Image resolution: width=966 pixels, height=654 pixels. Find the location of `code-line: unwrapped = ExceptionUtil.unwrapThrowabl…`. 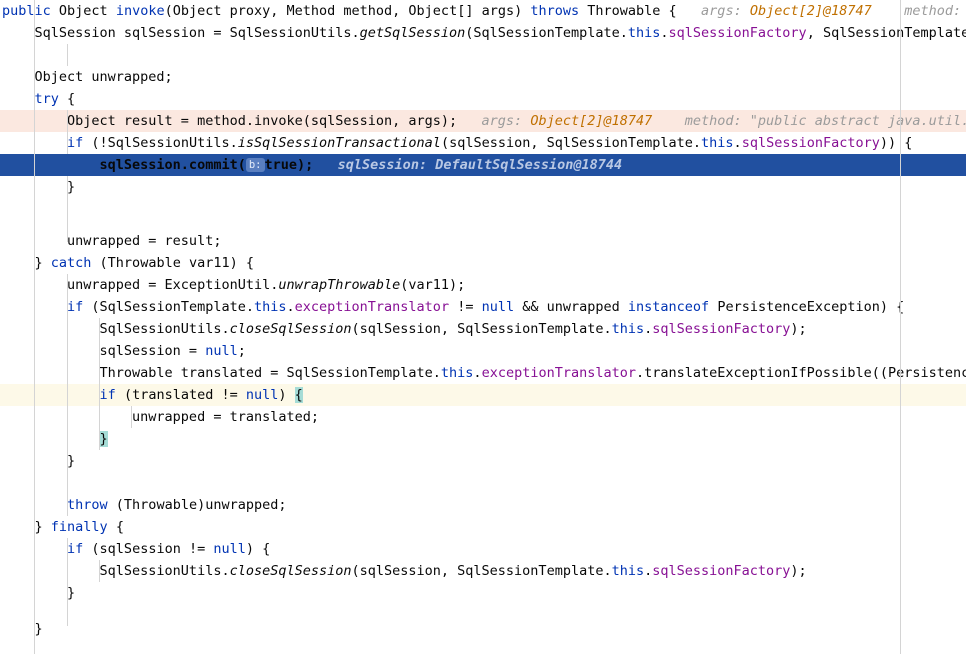

code-line: unwrapped = ExceptionUtil.unwrapThrowabl… is located at coordinates (483, 285).